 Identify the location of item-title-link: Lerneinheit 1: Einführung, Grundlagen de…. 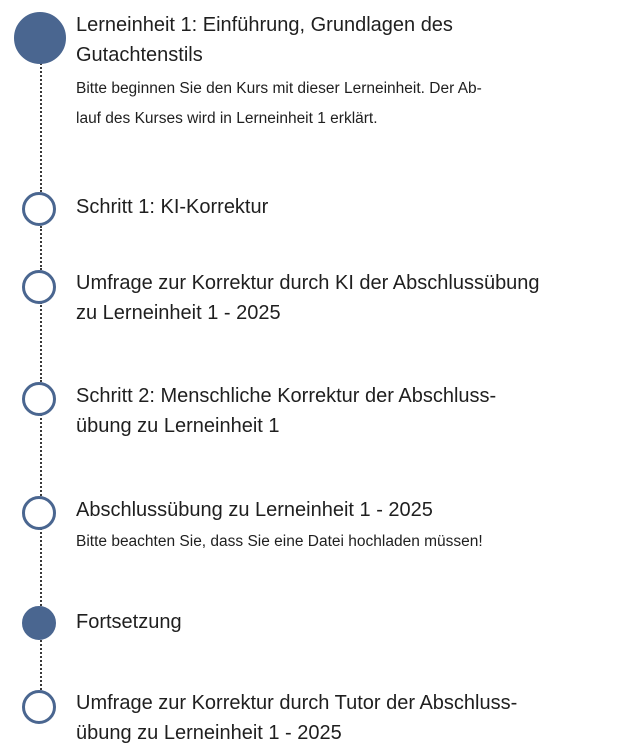
(351, 40).